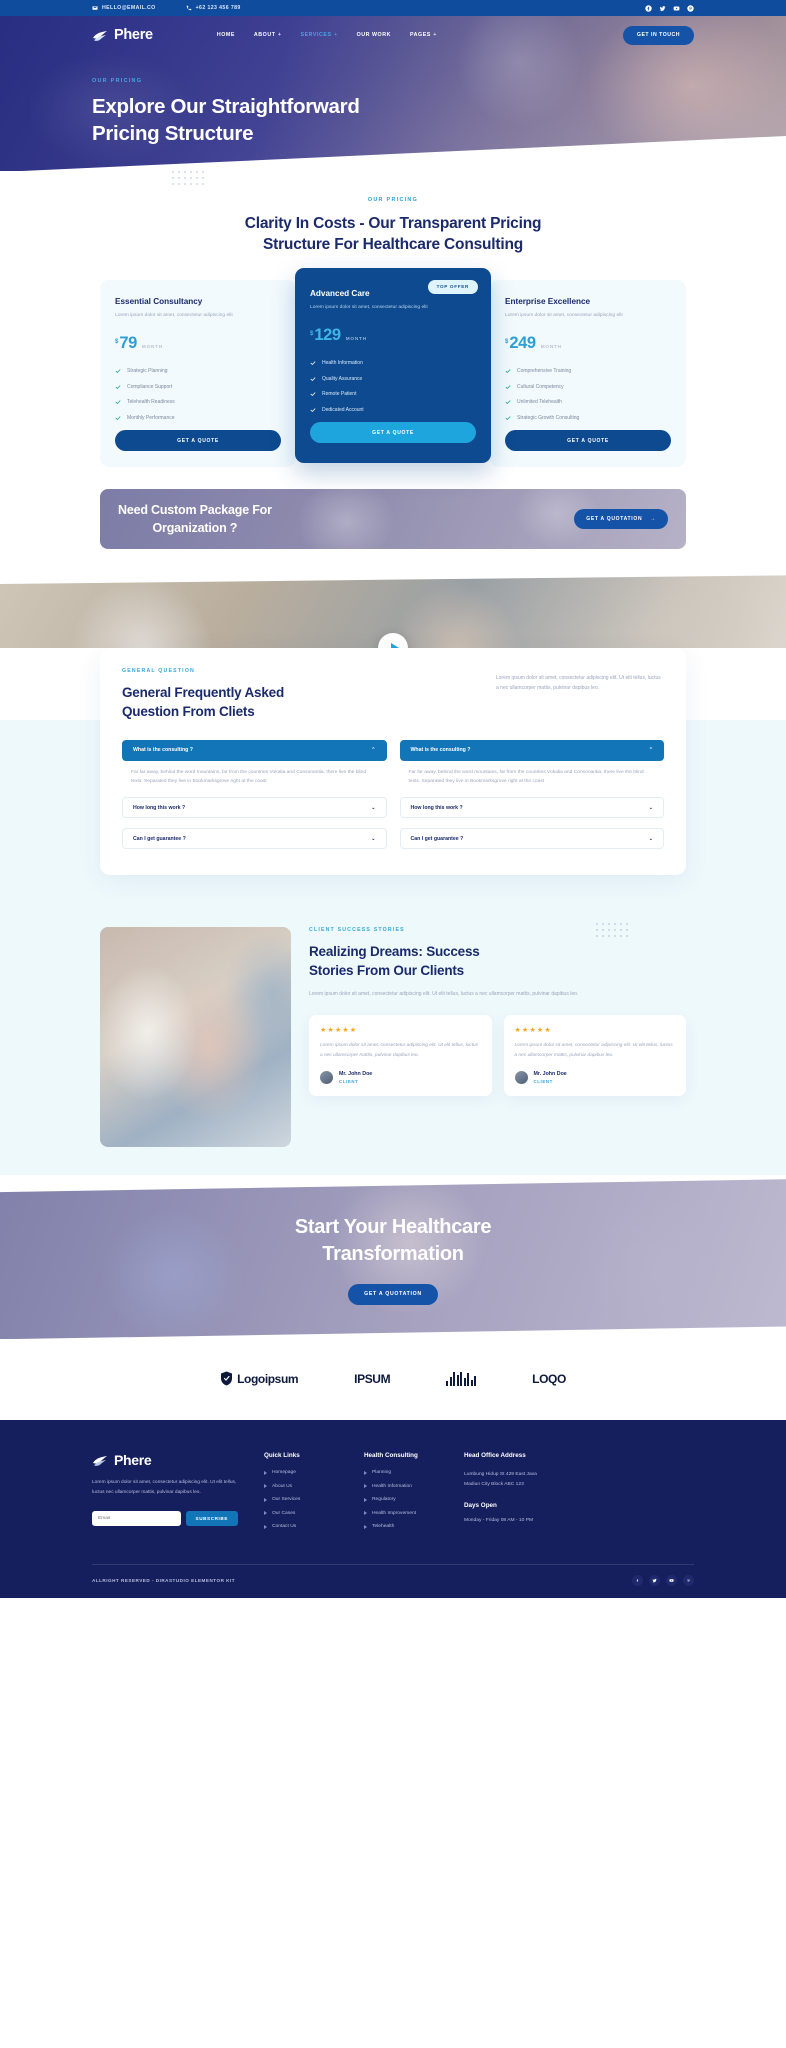 This screenshot has height=2048, width=786. What do you see at coordinates (401, 1486) in the screenshot?
I see `footer-link: Health Information` at bounding box center [401, 1486].